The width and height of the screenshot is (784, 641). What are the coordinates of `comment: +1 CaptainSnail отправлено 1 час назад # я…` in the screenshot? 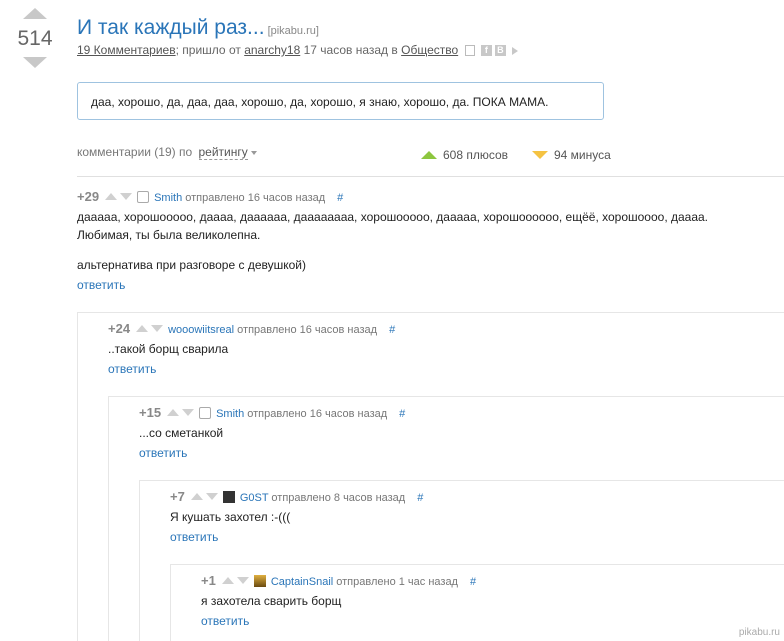 It's located at (481, 600).